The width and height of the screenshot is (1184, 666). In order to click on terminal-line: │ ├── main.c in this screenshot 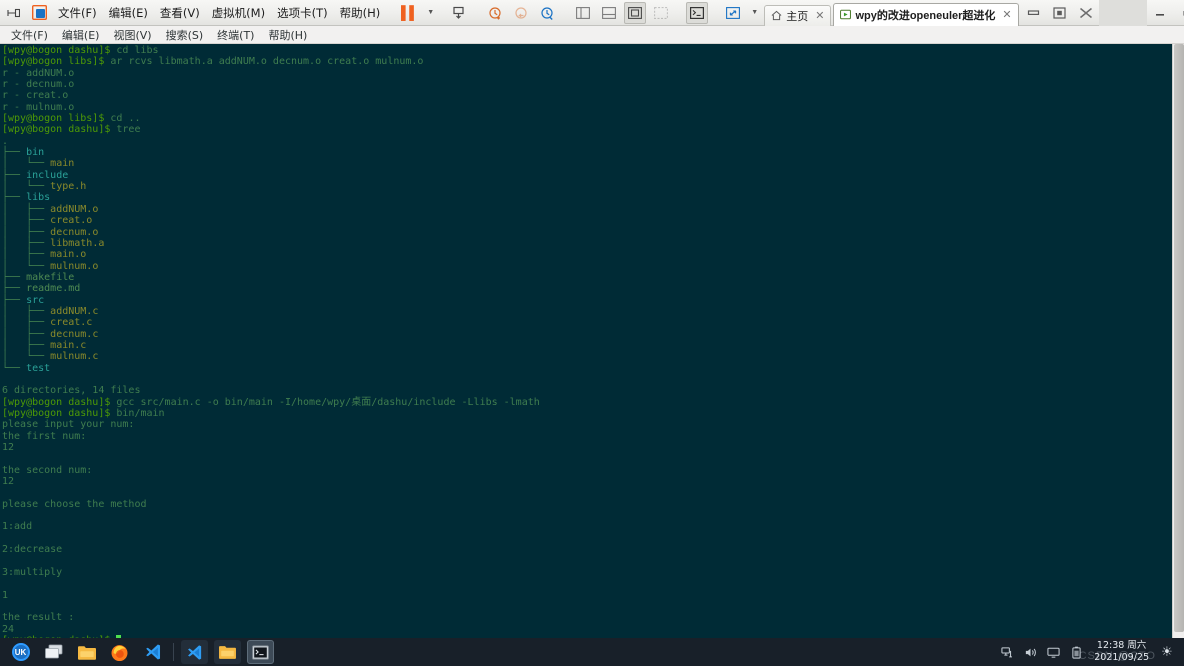, I will do `click(587, 345)`.